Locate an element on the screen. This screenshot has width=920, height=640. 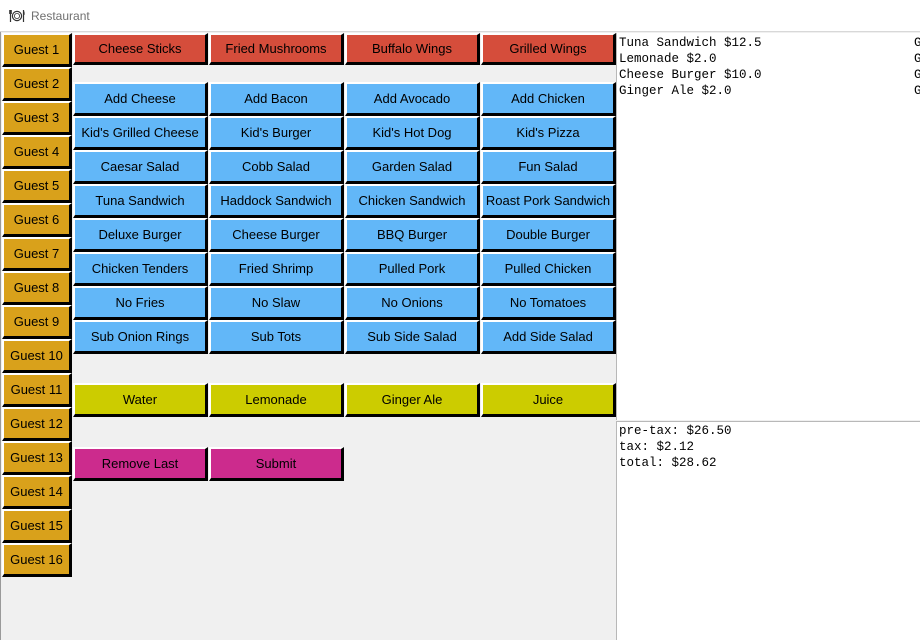
menu-item-button: Chicken Tenders is located at coordinates (140, 269).